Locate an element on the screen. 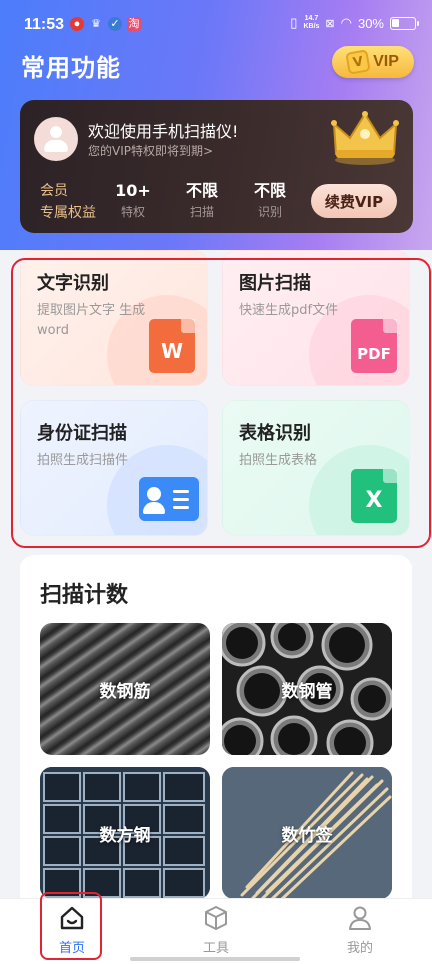  box-icon is located at coordinates (216, 918).